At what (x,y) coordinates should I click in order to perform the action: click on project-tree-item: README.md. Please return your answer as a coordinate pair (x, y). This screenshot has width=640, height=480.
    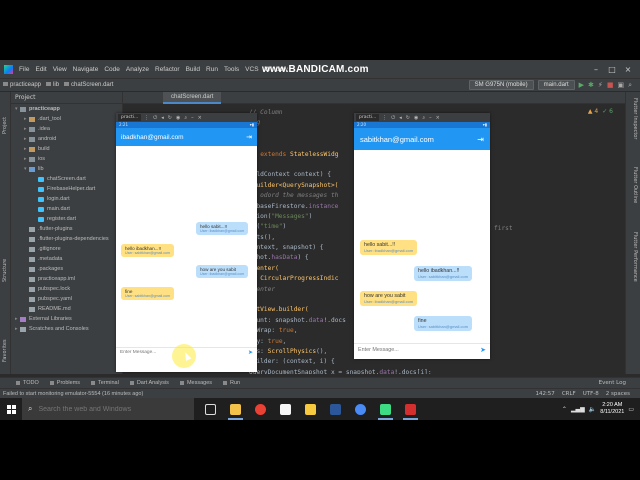
    Looking at the image, I should click on (66, 309).